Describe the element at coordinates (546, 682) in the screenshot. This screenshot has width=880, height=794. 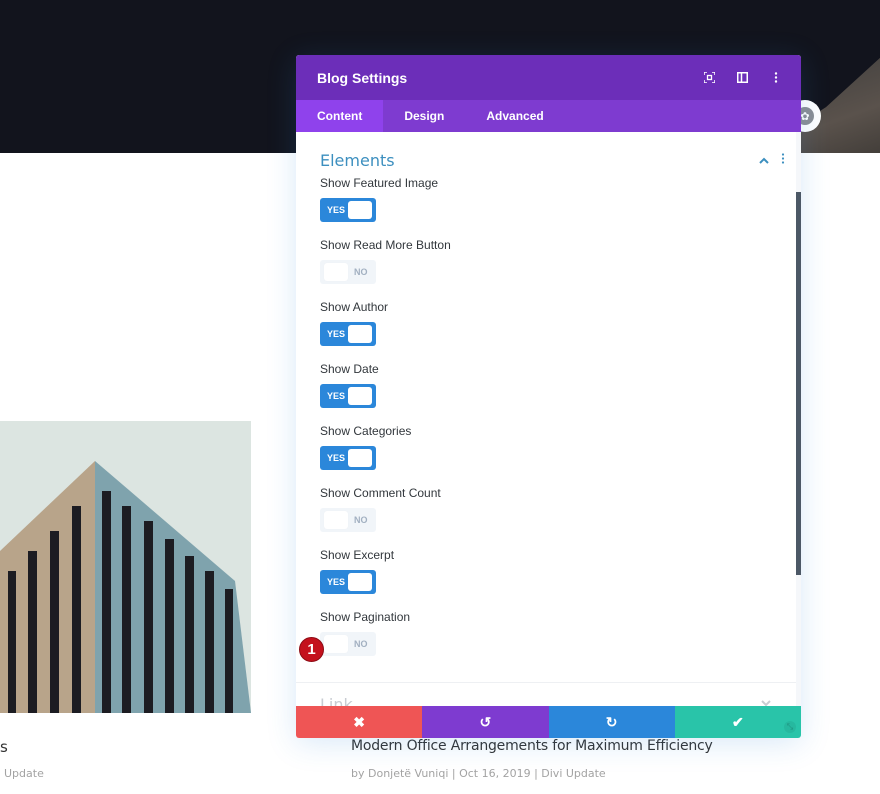
I see `section-divider` at that location.